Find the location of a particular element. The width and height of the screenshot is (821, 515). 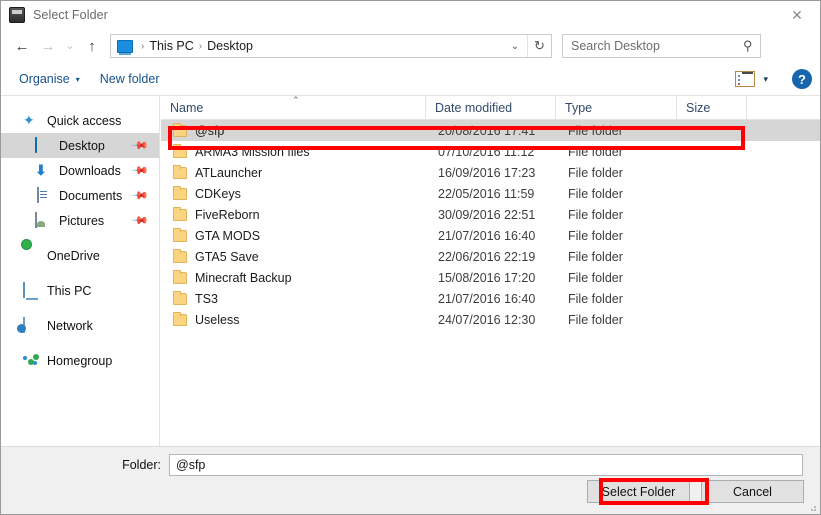

folder-input: @sfp is located at coordinates (486, 465).